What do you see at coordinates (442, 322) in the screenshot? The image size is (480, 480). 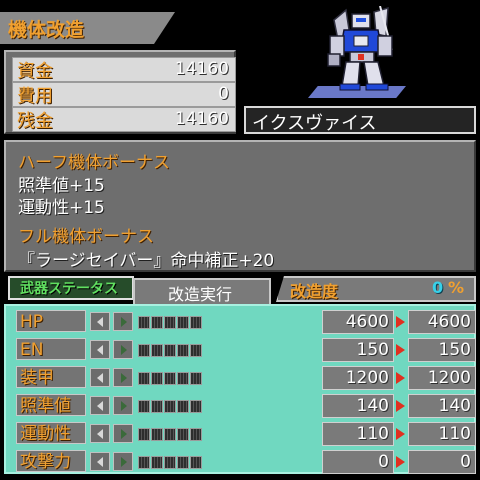 I see `new-value: 4600` at bounding box center [442, 322].